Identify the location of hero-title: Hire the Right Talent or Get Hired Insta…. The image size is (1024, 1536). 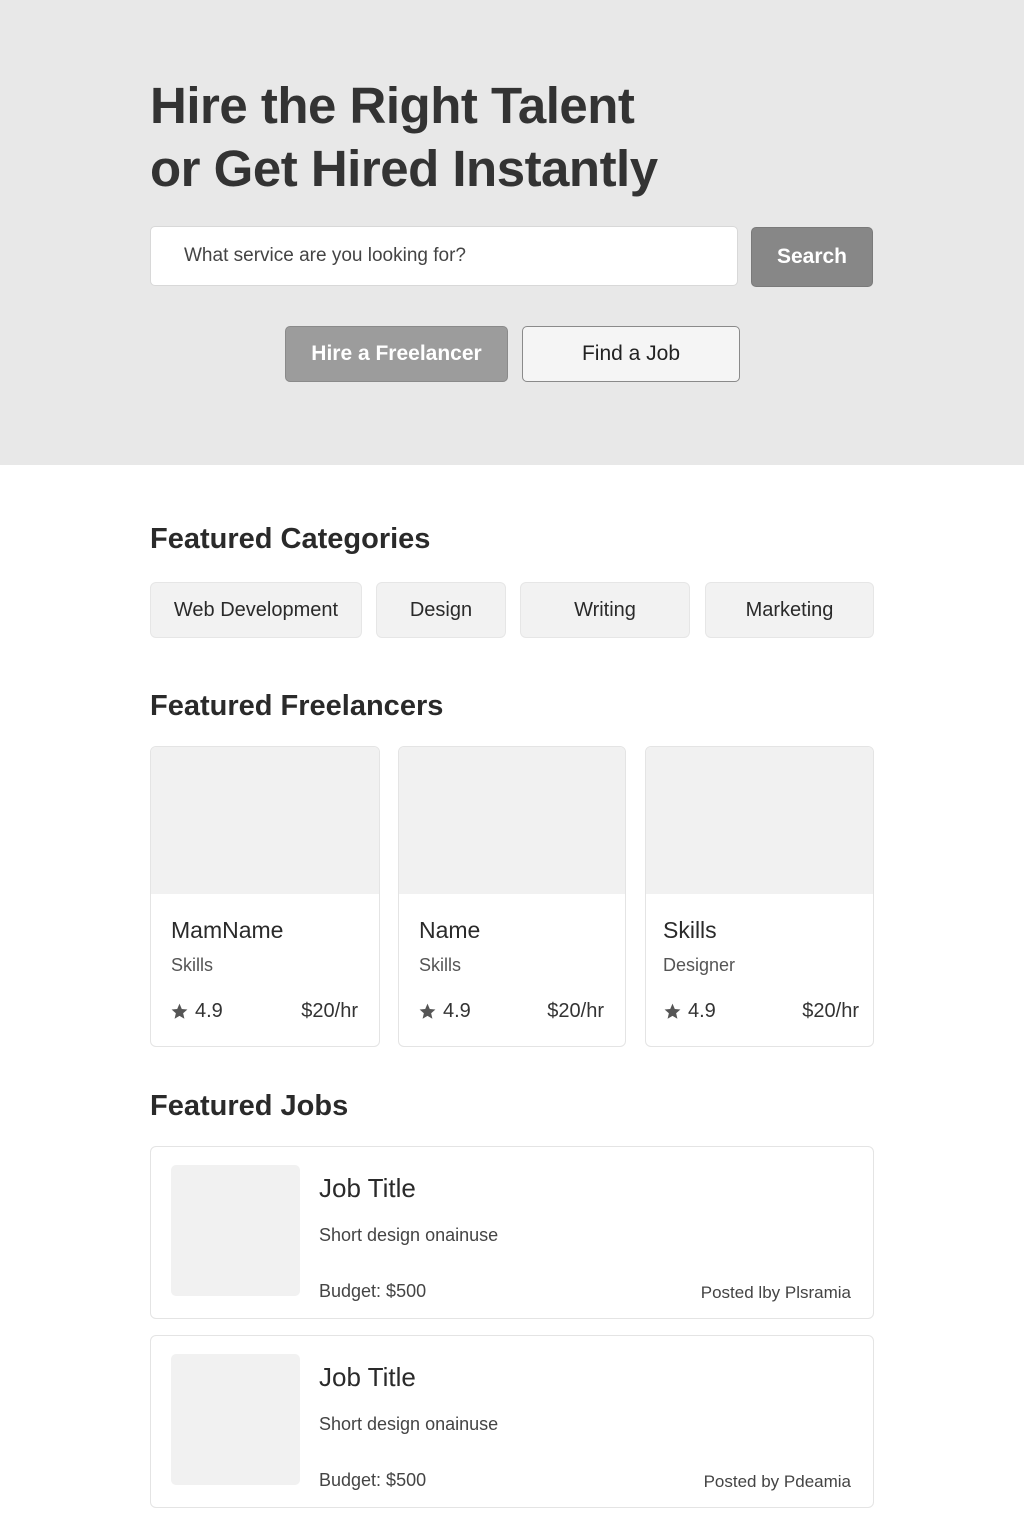
(500, 137).